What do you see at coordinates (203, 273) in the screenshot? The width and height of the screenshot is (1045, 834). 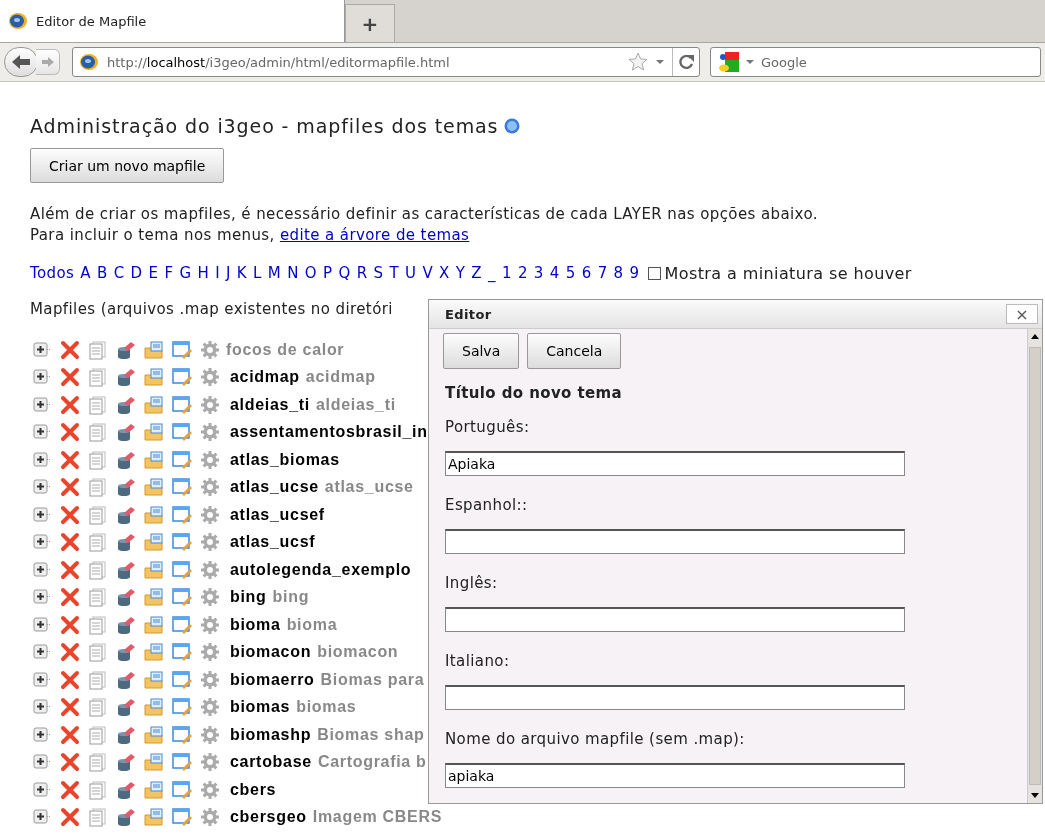 I see `letter-filter-link: H` at bounding box center [203, 273].